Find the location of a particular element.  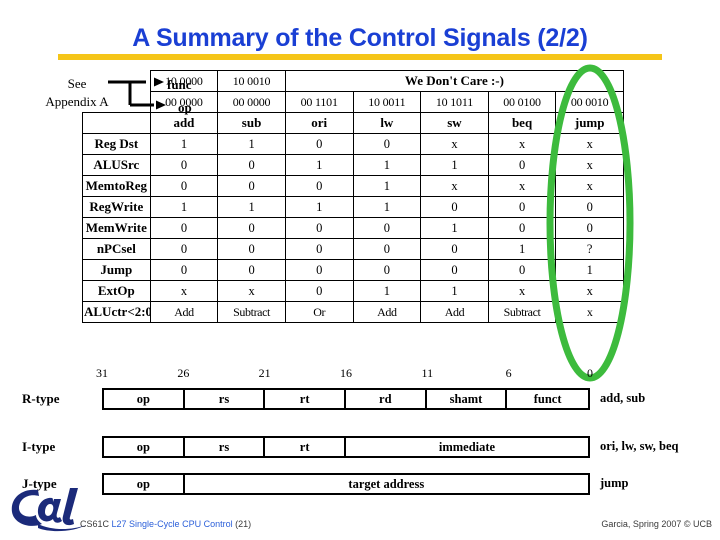

cell-sub-memwrite: 0 is located at coordinates (251, 228).